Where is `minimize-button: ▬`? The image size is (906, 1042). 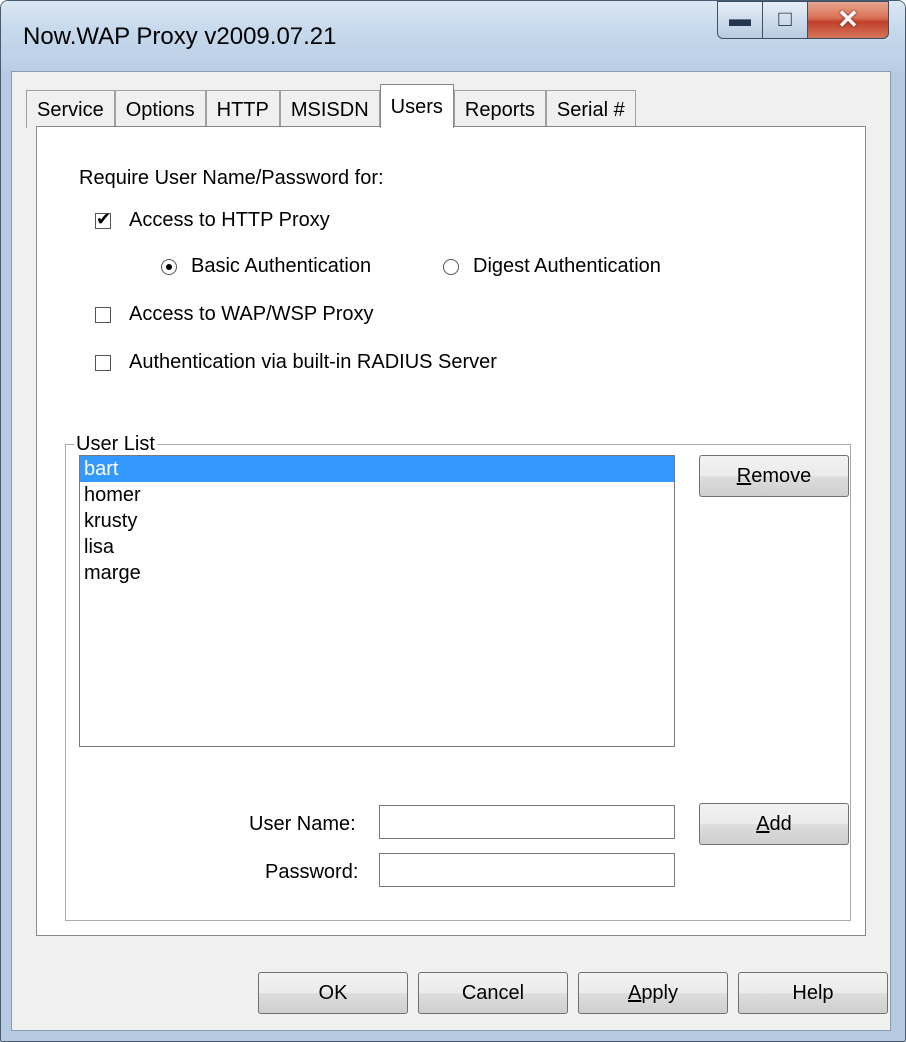
minimize-button: ▬ is located at coordinates (740, 20).